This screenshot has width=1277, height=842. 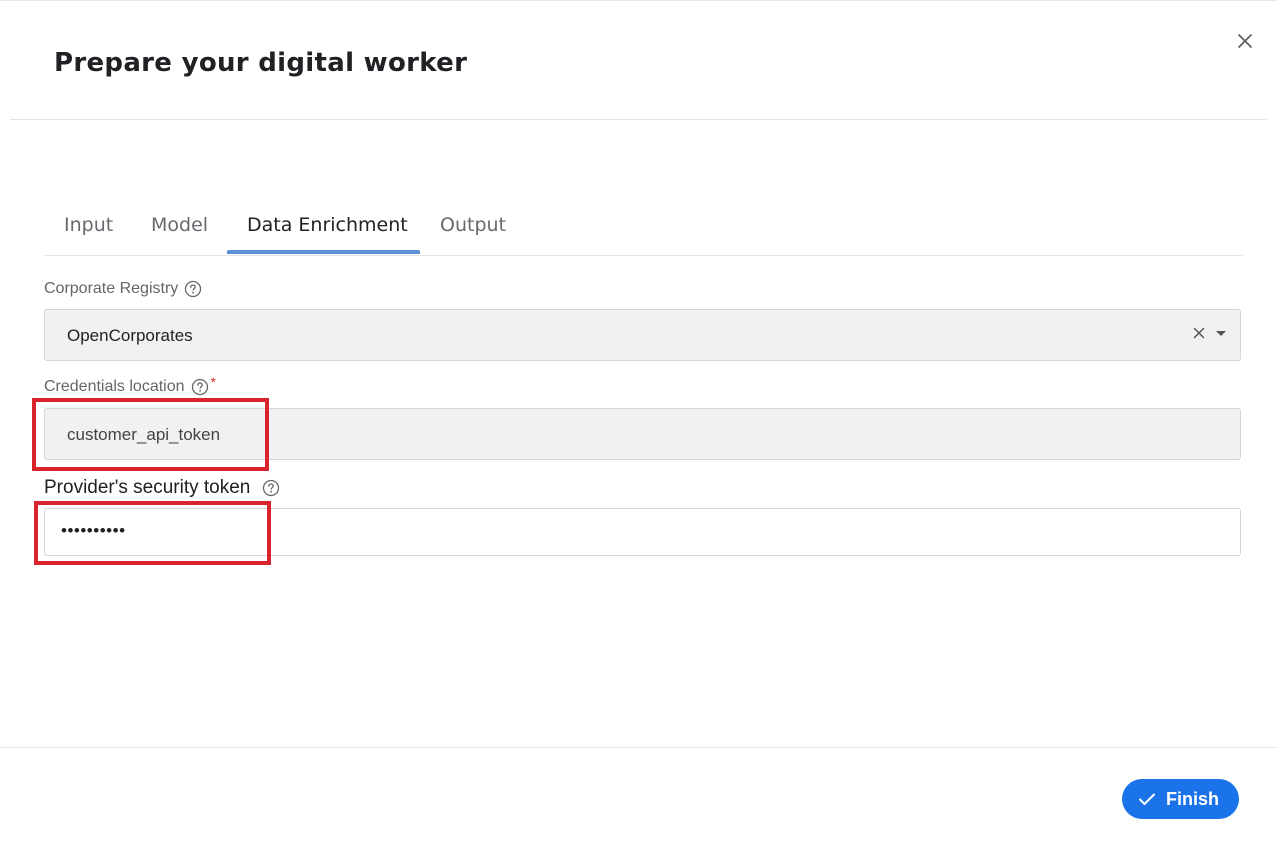 I want to click on security-token-input: ••••••••••, so click(x=642, y=532).